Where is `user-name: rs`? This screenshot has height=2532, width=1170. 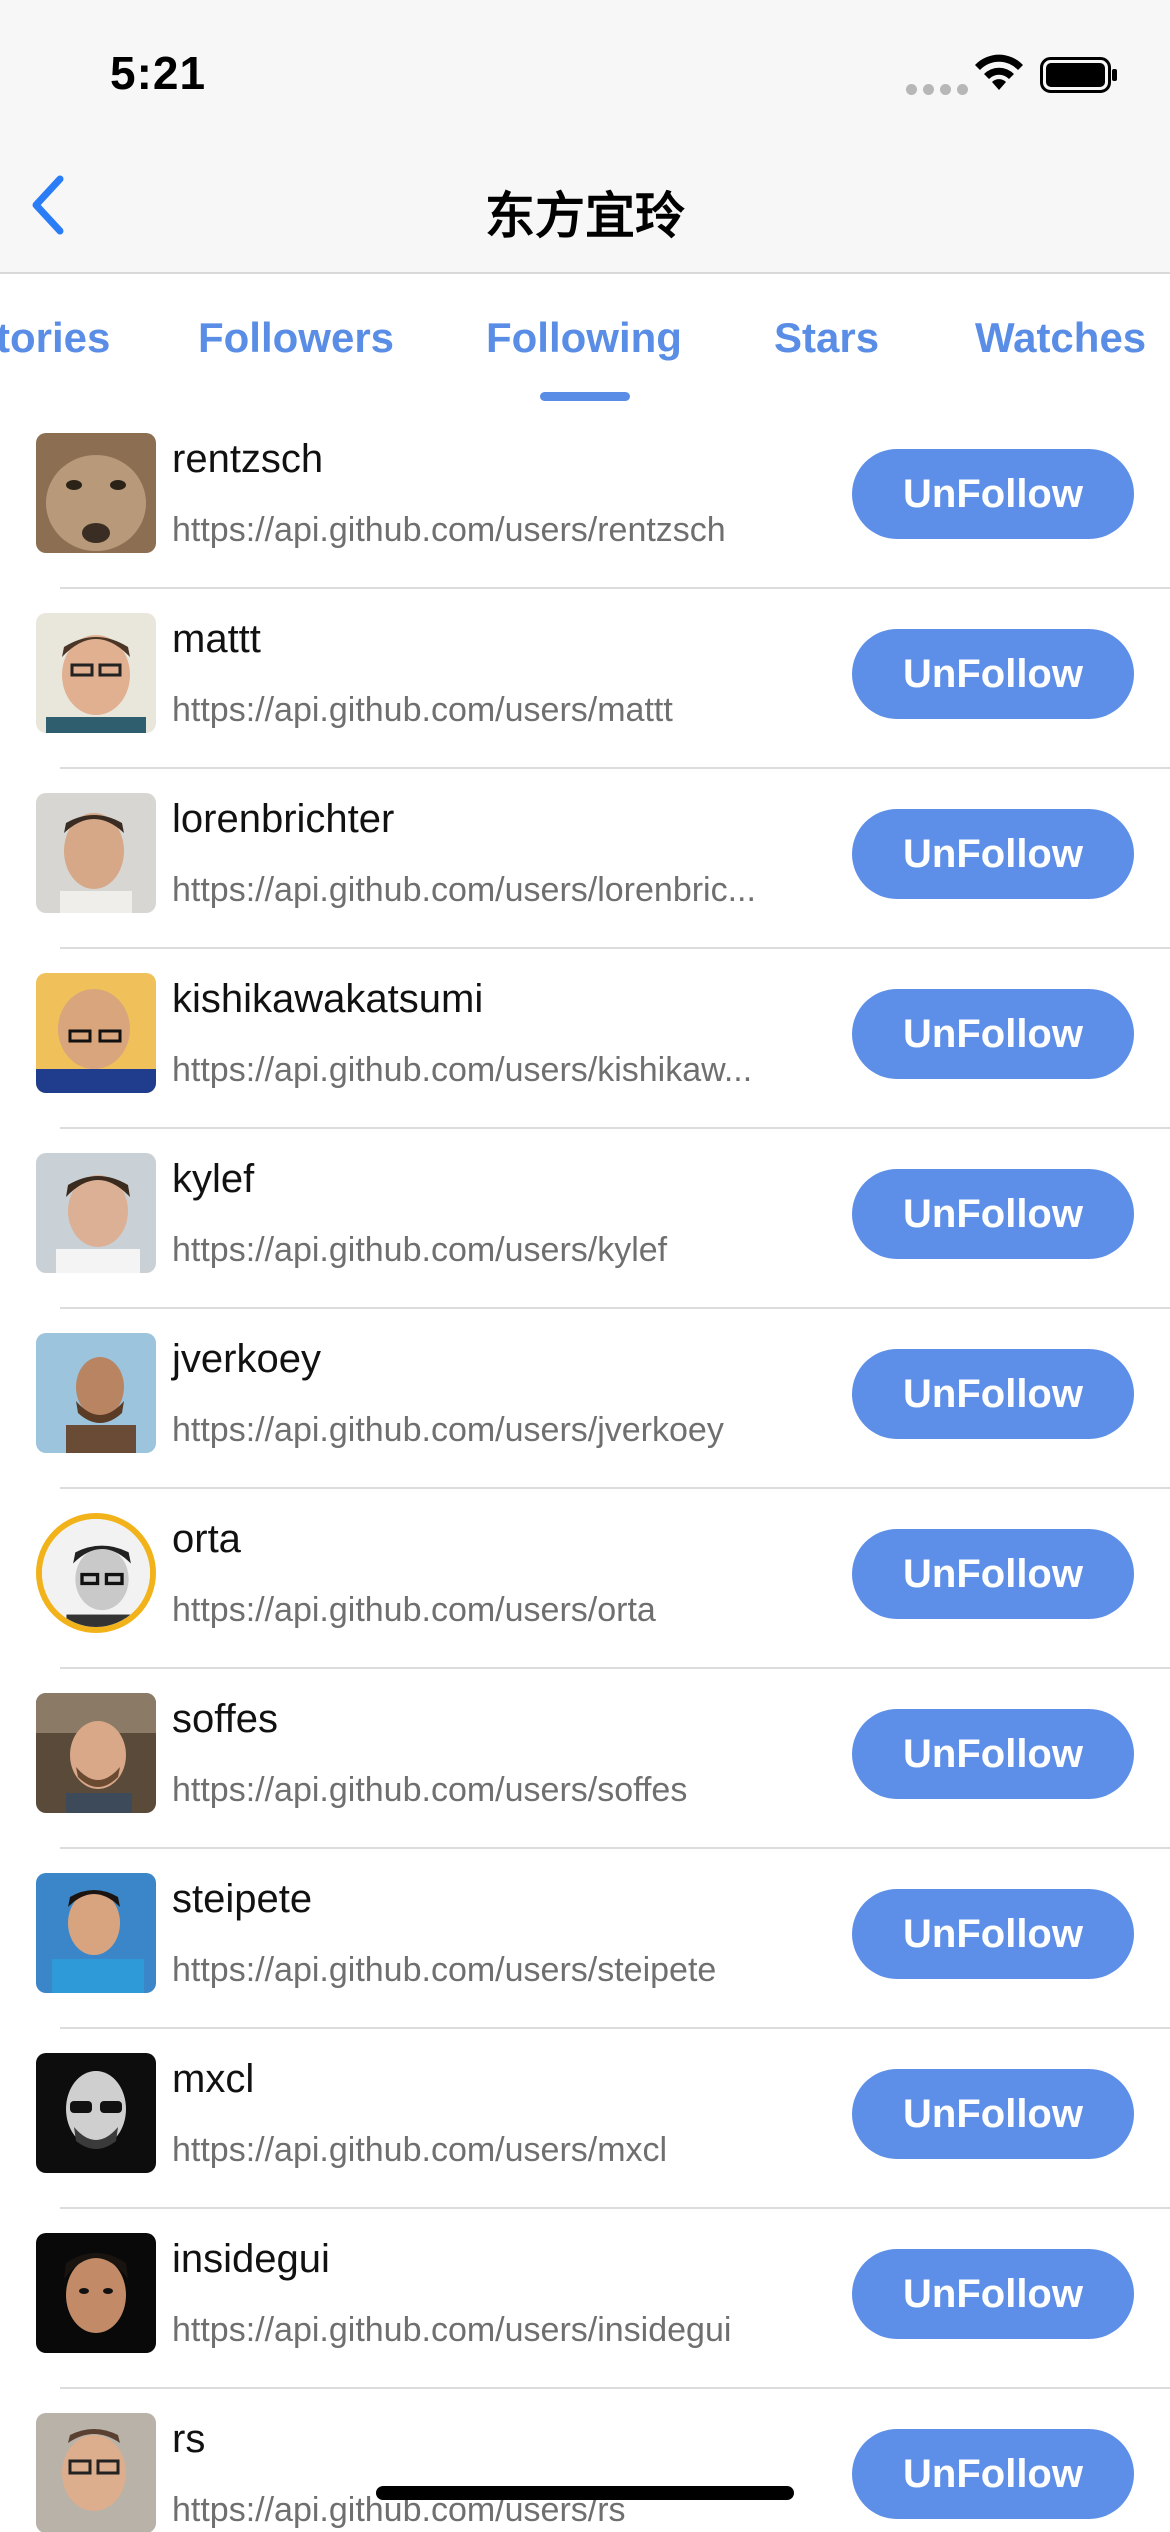 user-name: rs is located at coordinates (189, 2439).